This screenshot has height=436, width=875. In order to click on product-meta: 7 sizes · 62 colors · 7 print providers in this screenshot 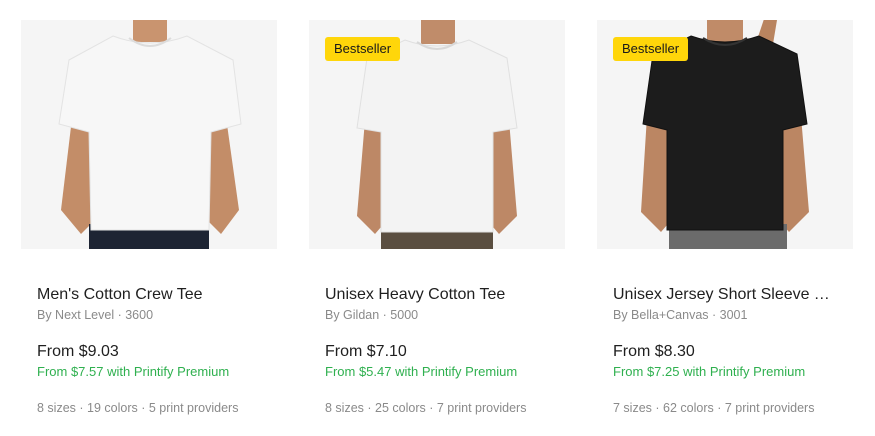, I will do `click(714, 408)`.